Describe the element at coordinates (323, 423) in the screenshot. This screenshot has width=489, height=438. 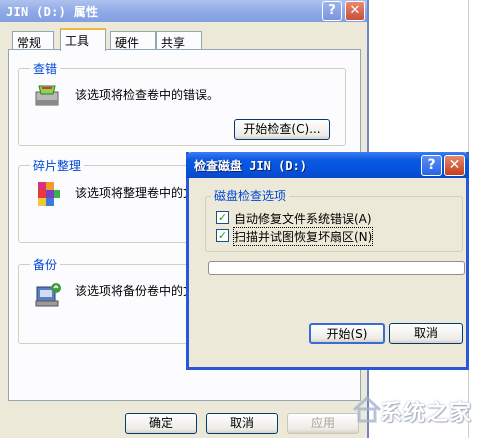
I see `apply-button: 应用` at that location.